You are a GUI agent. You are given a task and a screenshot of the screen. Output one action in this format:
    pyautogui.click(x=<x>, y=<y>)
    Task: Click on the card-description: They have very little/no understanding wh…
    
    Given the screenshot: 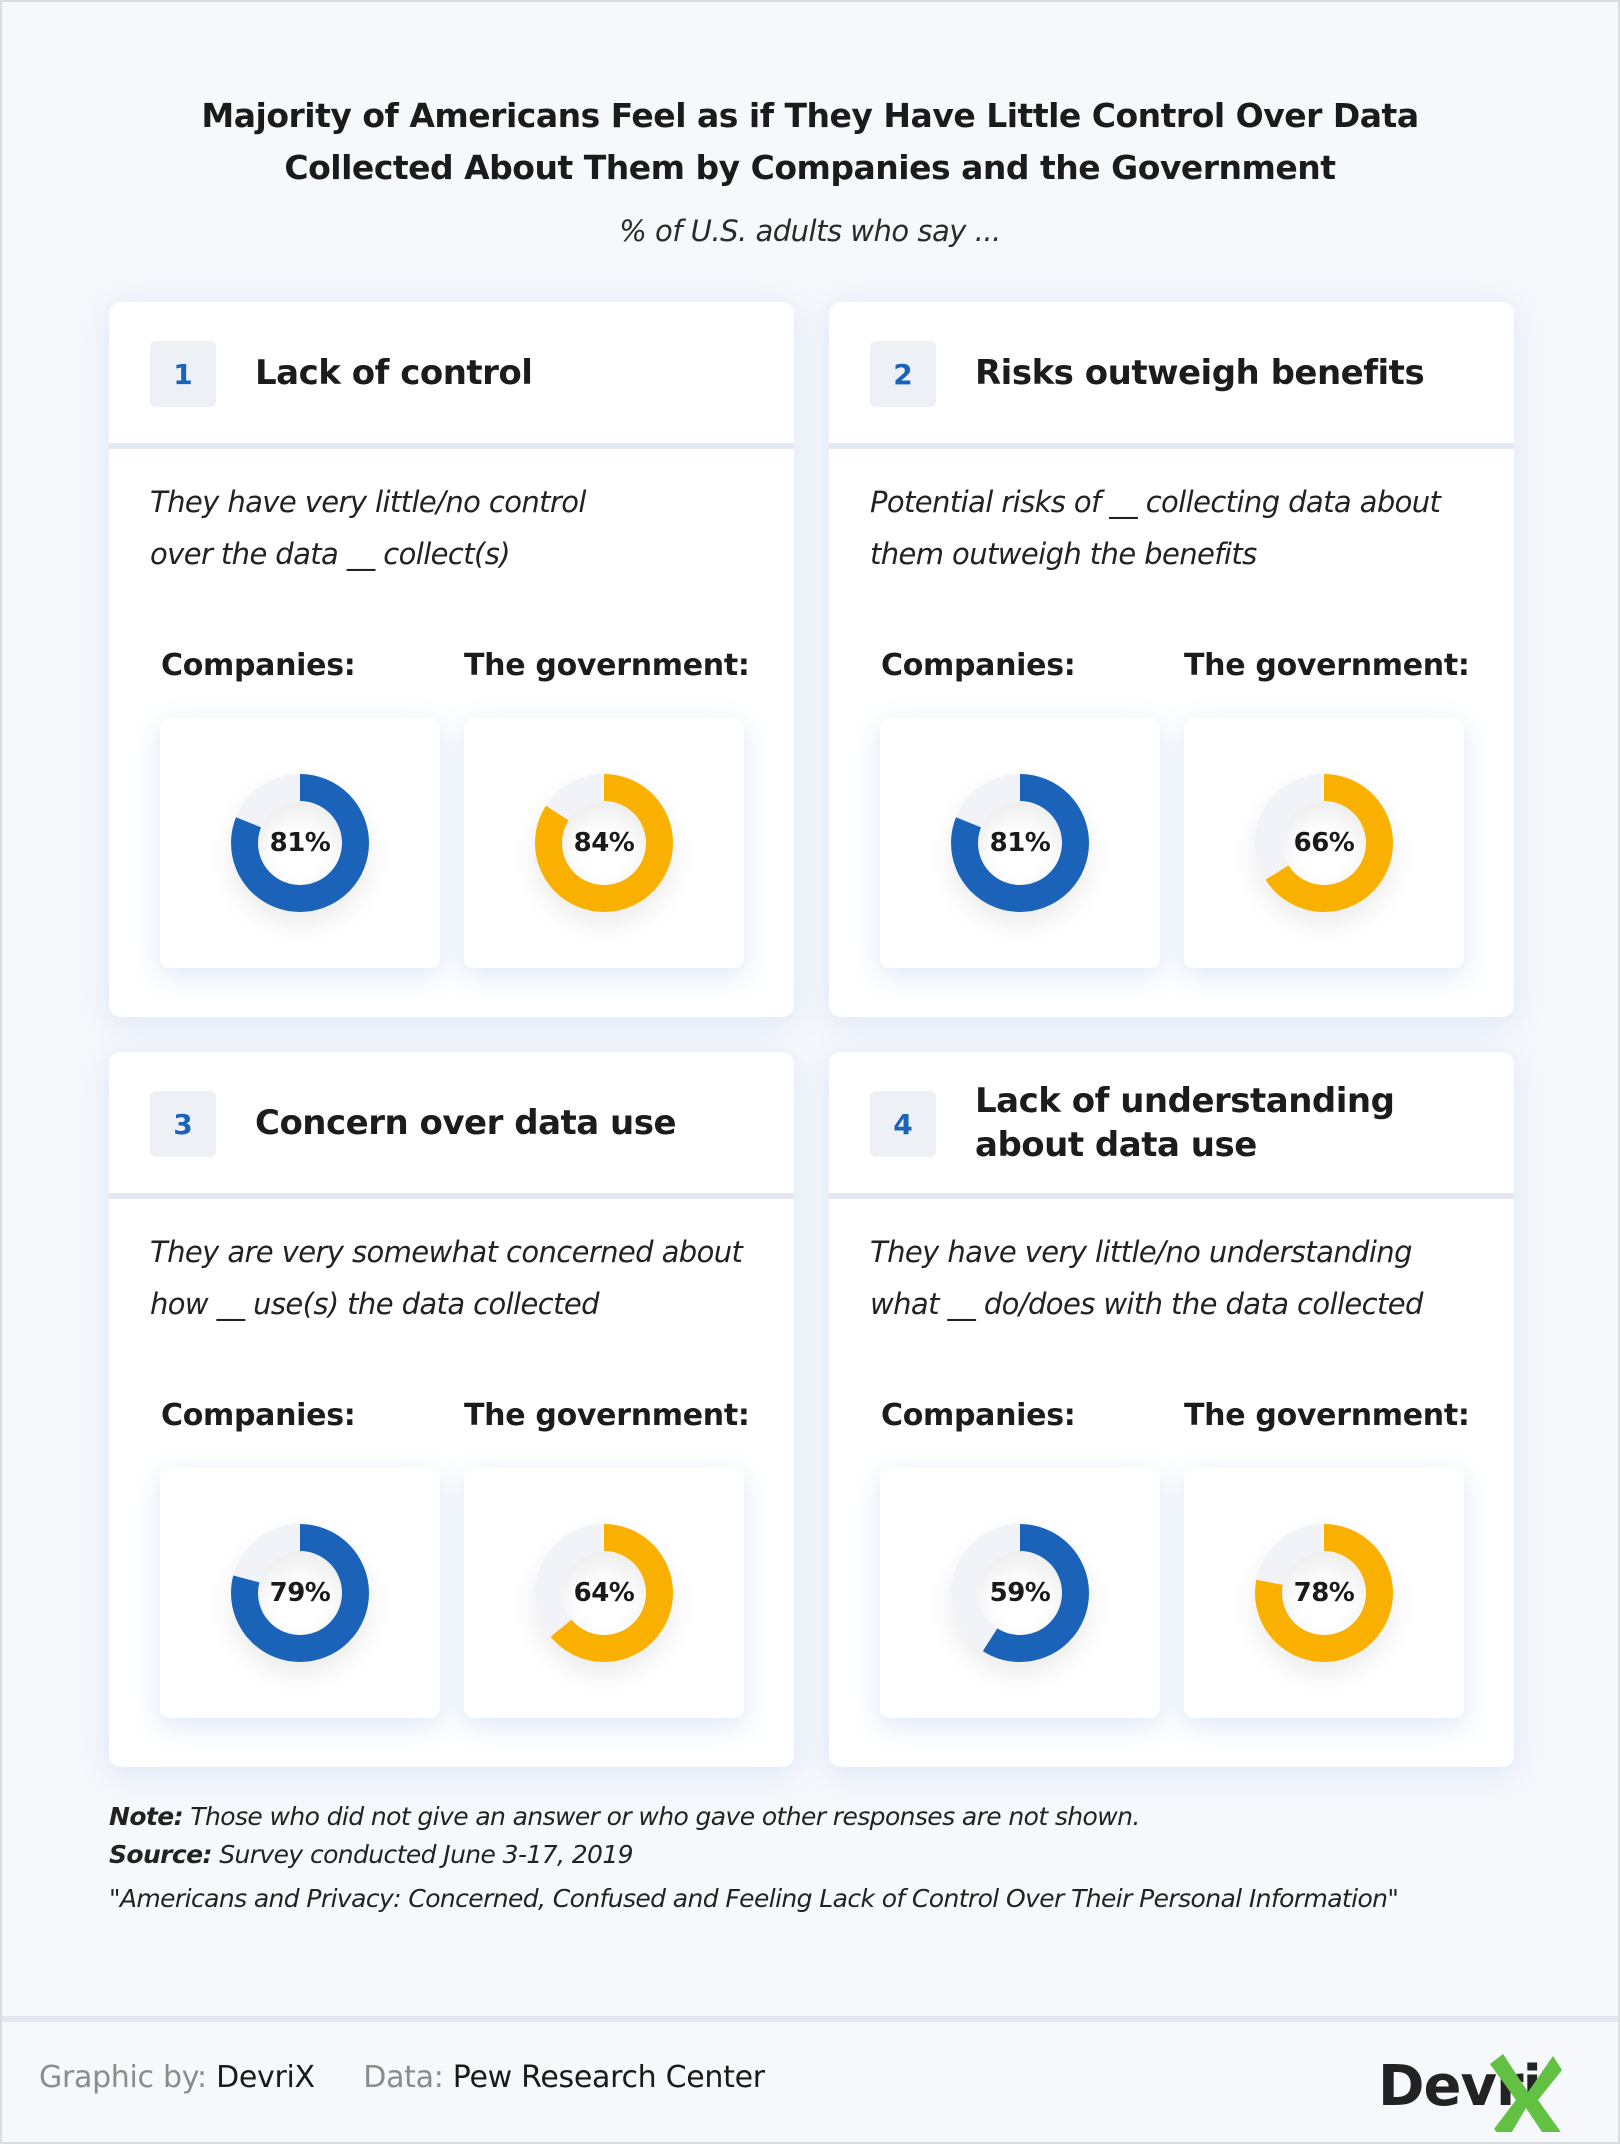 What is the action you would take?
    pyautogui.click(x=1180, y=1278)
    